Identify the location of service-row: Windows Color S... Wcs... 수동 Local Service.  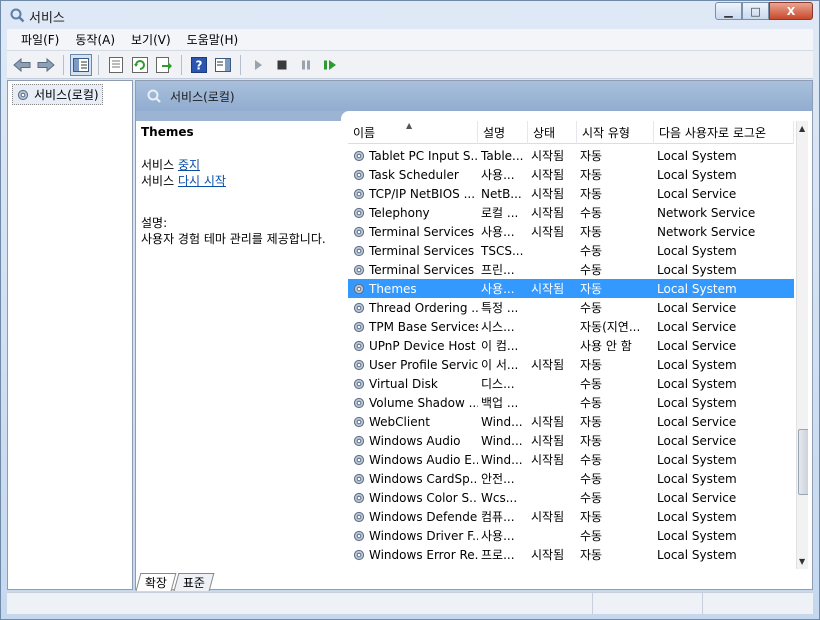
(571, 497).